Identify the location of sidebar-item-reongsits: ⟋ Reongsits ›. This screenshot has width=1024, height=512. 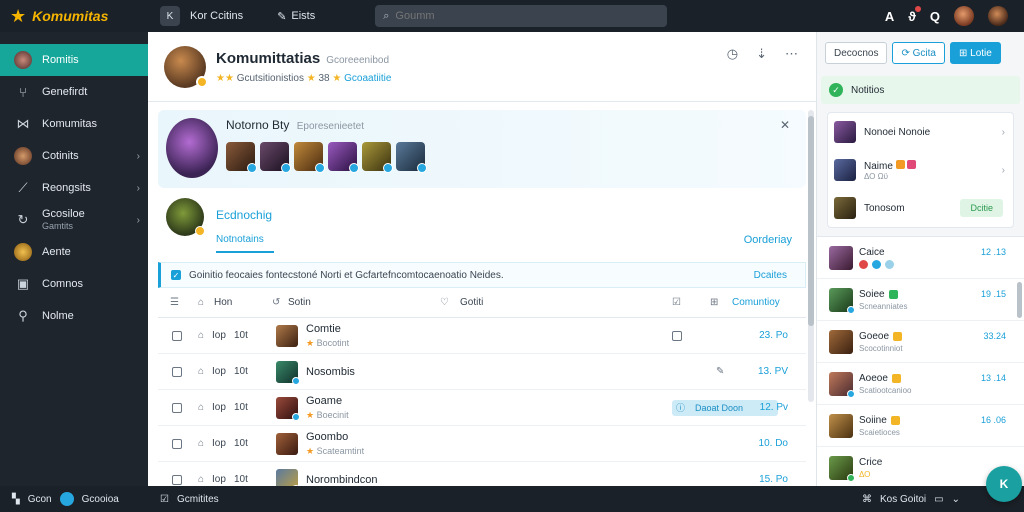
(74, 188).